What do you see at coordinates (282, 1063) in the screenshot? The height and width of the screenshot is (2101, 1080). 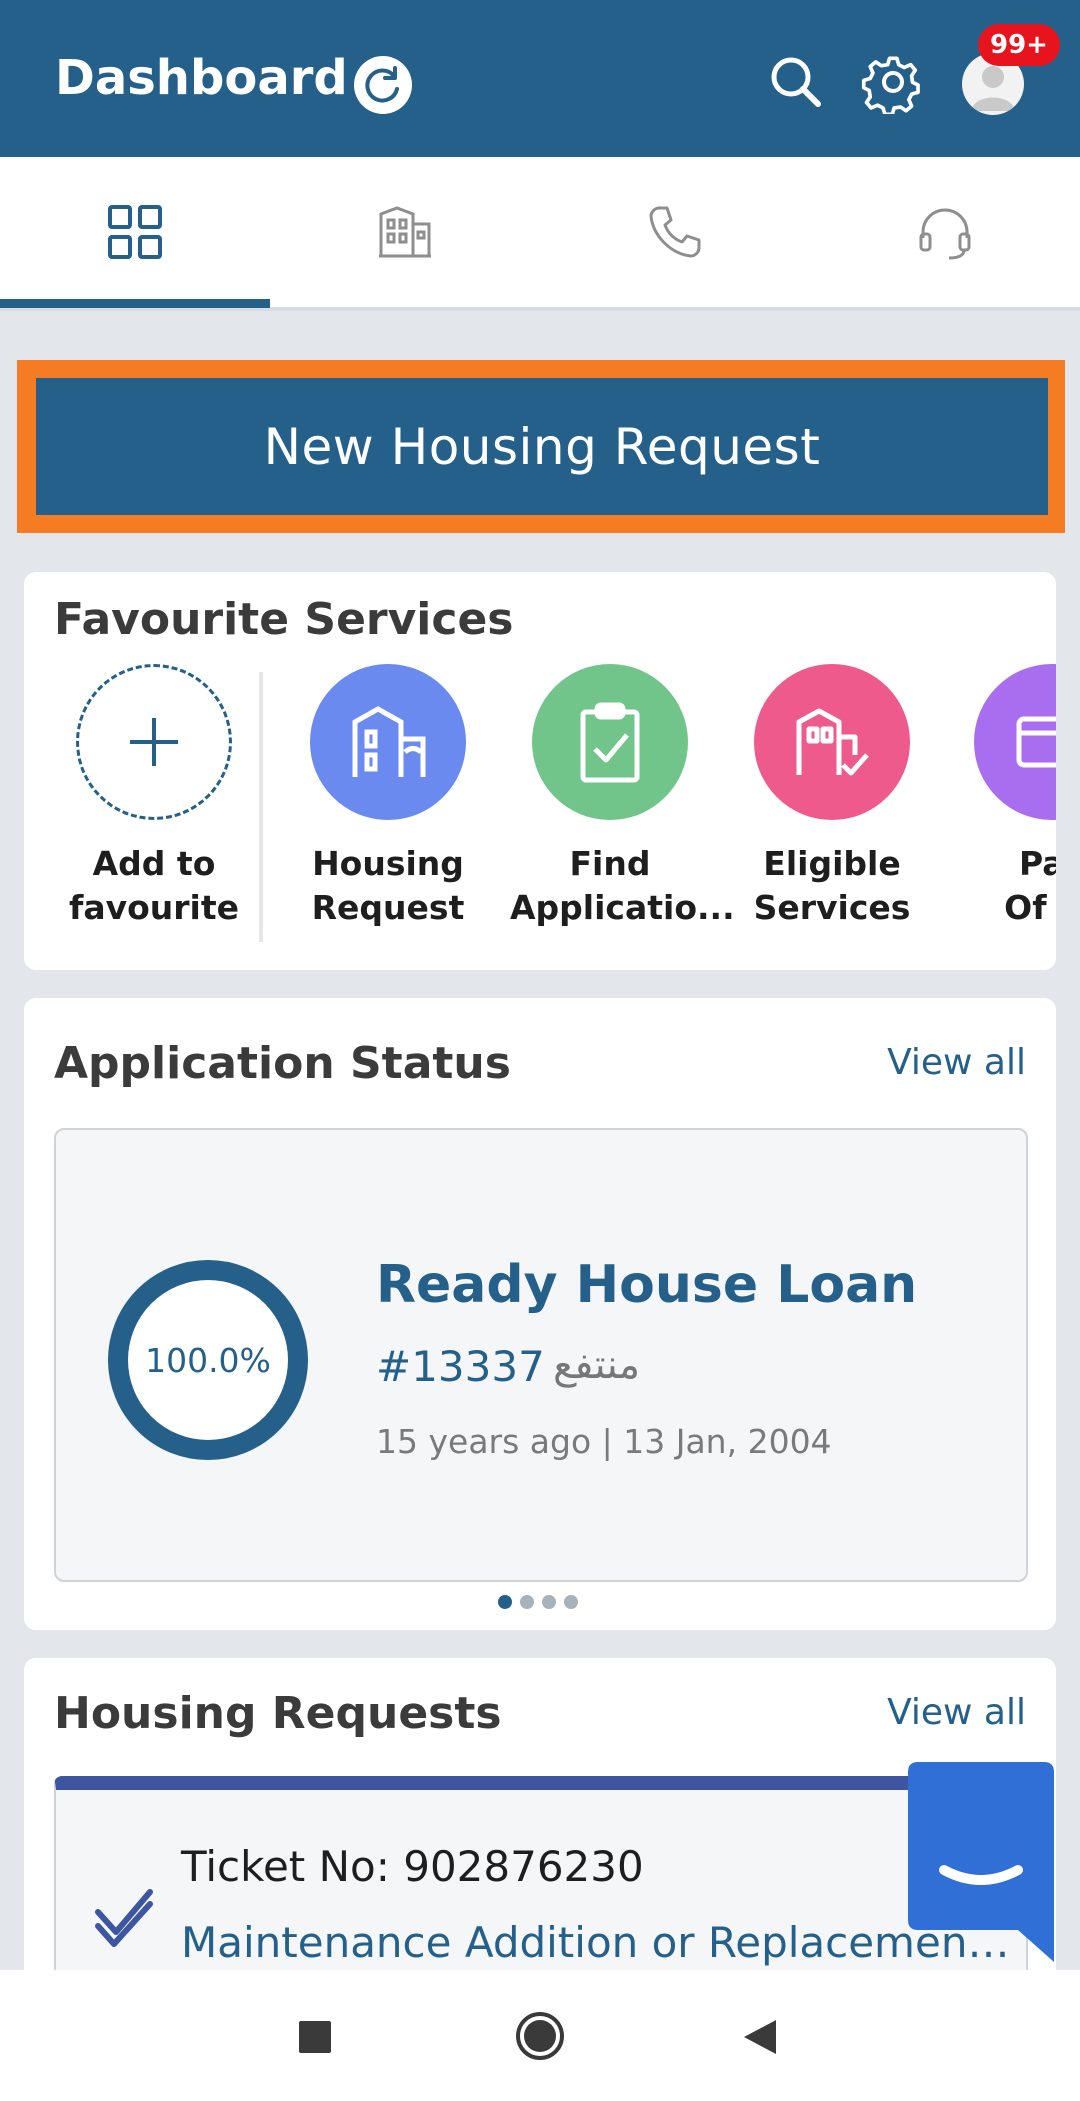 I see `application-status-title: Application Status` at bounding box center [282, 1063].